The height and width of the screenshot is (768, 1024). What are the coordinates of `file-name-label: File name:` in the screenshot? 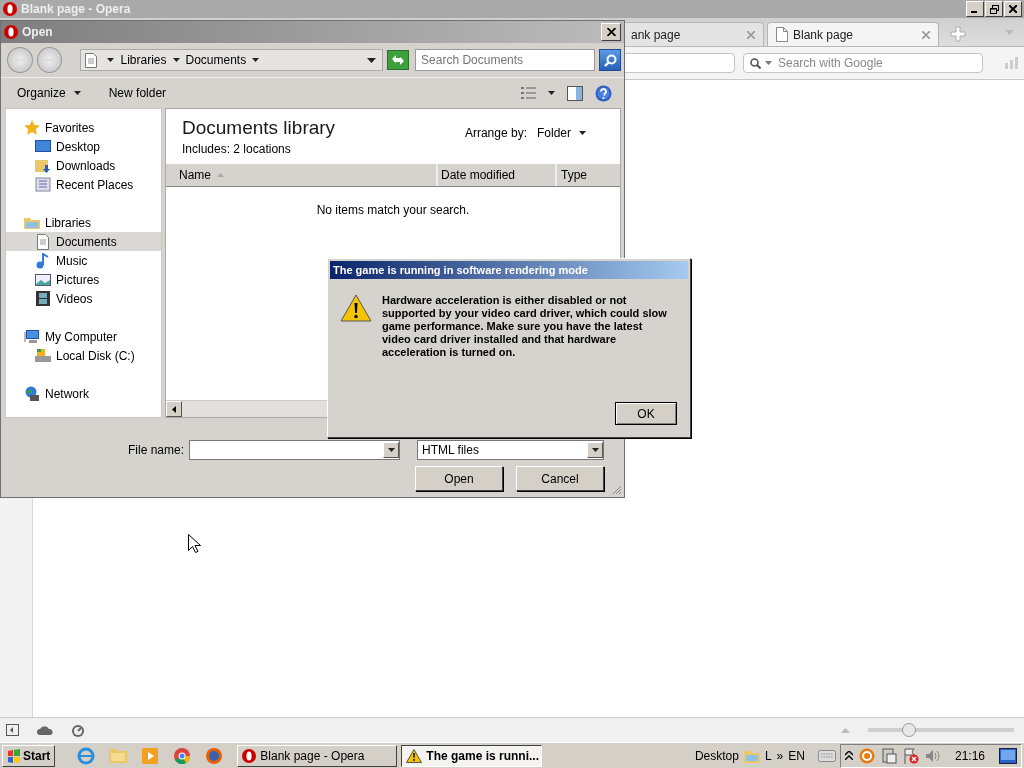 It's located at (155, 450).